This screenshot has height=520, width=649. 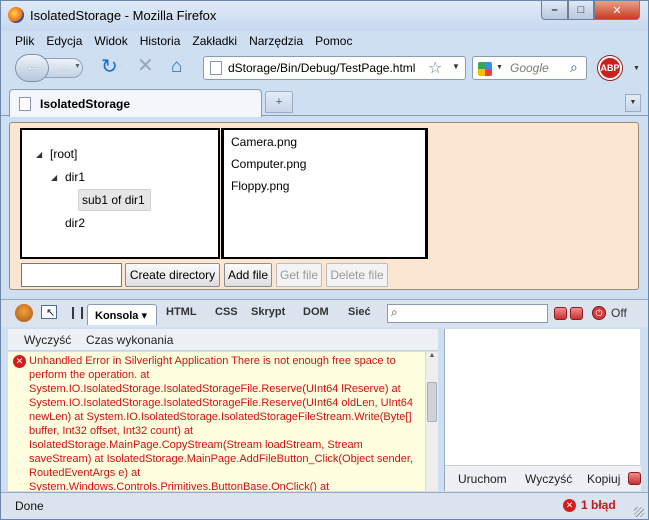 I want to click on url-dropdown-icon: ▼, so click(x=456, y=66).